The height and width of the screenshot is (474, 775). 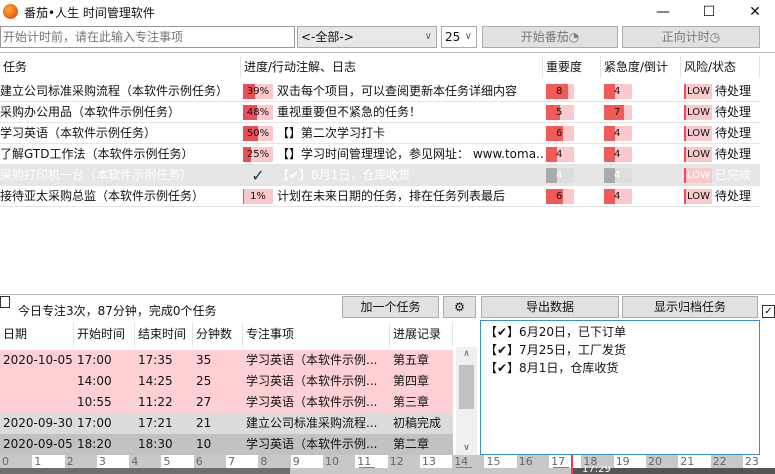 I want to click on chevron-down-icon: ∨, so click(x=428, y=36).